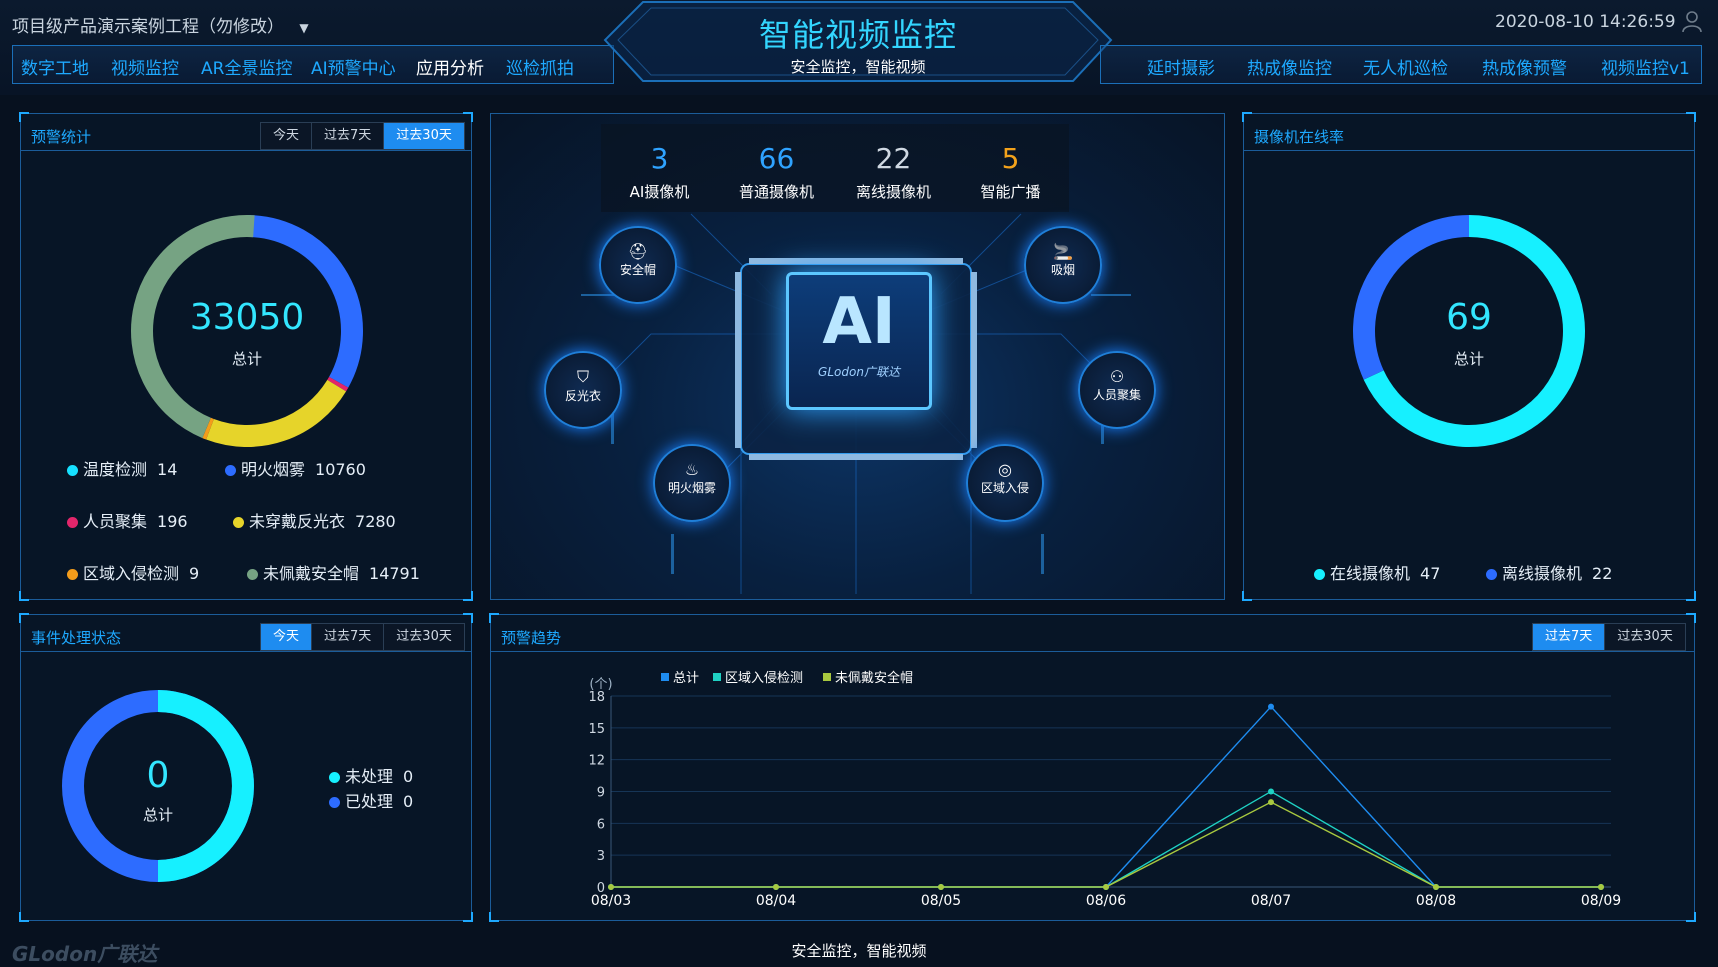 This screenshot has width=1718, height=967. I want to click on nav-item: 数字工地, so click(55, 66).